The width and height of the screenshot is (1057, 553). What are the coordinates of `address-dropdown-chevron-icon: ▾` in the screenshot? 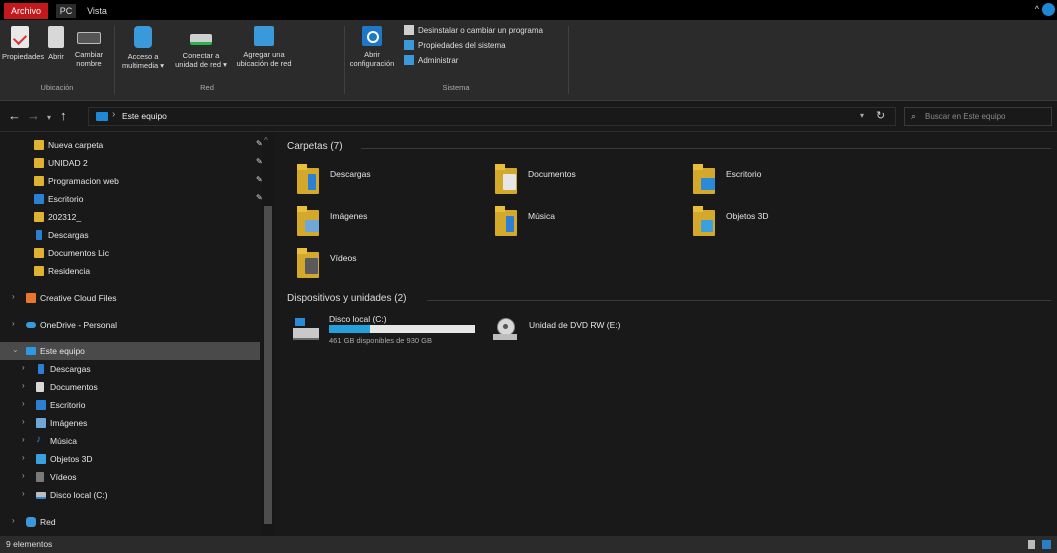 It's located at (862, 115).